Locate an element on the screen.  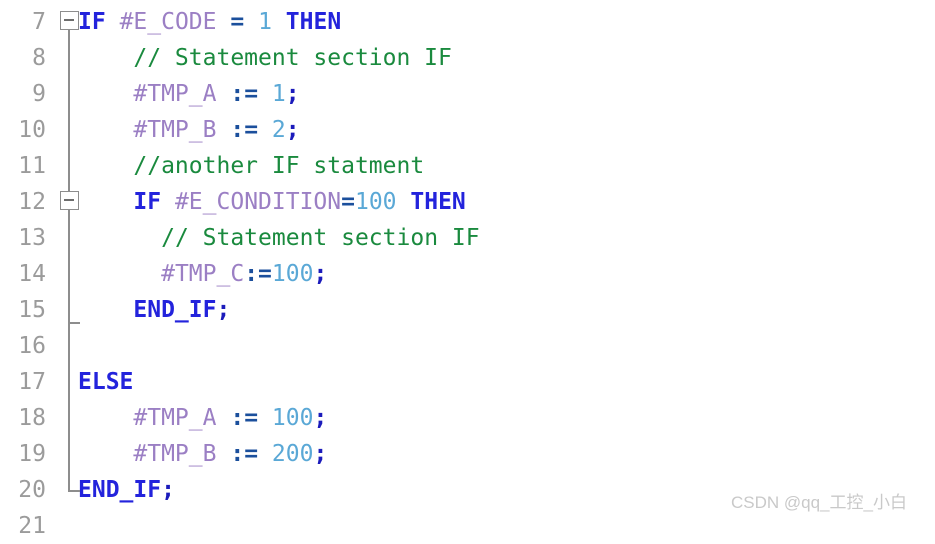
csdn-watermark: CSDN @qq_工控_小白 is located at coordinates (819, 502).